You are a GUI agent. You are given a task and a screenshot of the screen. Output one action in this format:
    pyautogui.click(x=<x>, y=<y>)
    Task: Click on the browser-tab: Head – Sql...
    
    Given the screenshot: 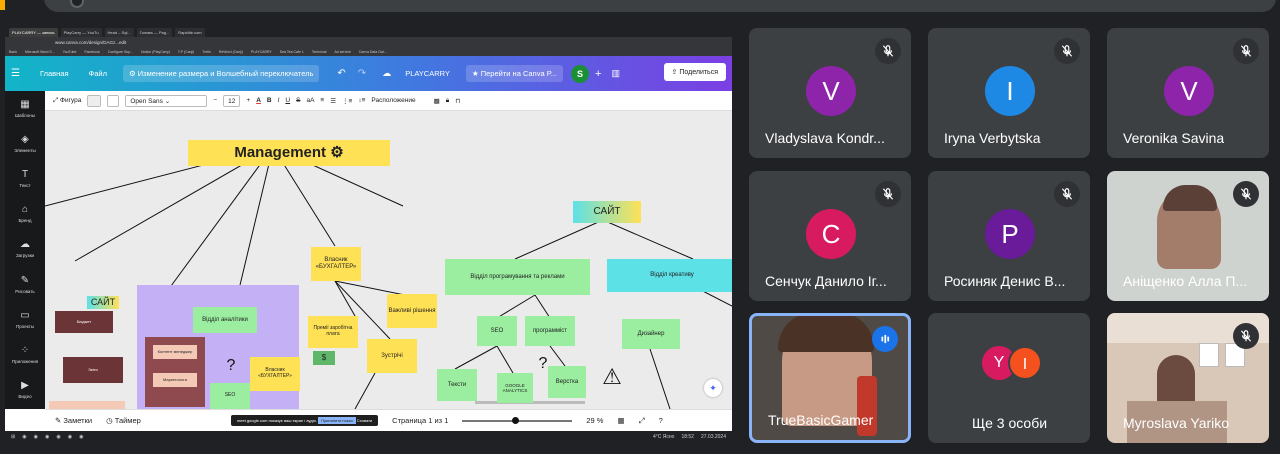 What is the action you would take?
    pyautogui.click(x=119, y=32)
    